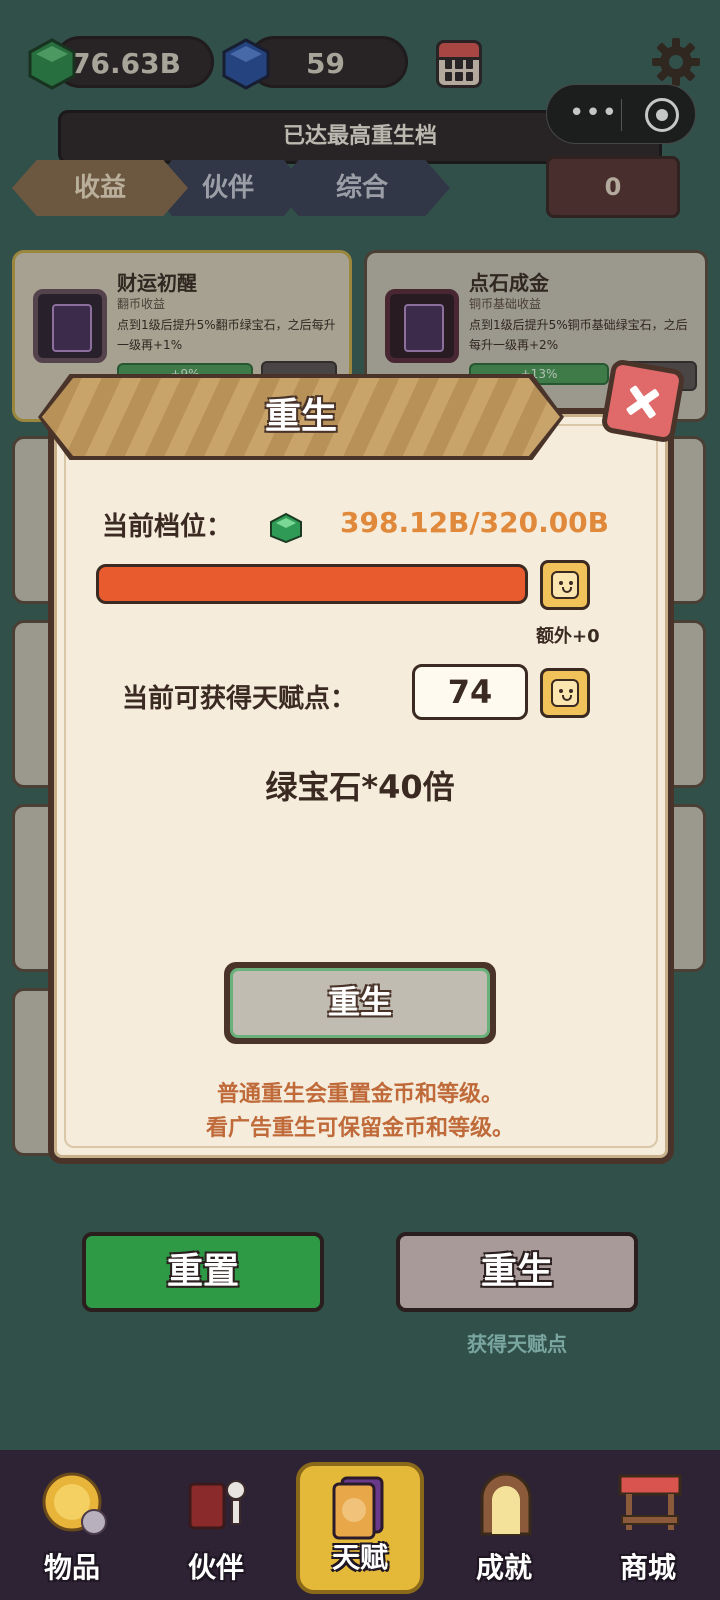 Image resolution: width=720 pixels, height=1600 pixels. What do you see at coordinates (568, 636) in the screenshot?
I see `extra-bonus-label: 额外+0` at bounding box center [568, 636].